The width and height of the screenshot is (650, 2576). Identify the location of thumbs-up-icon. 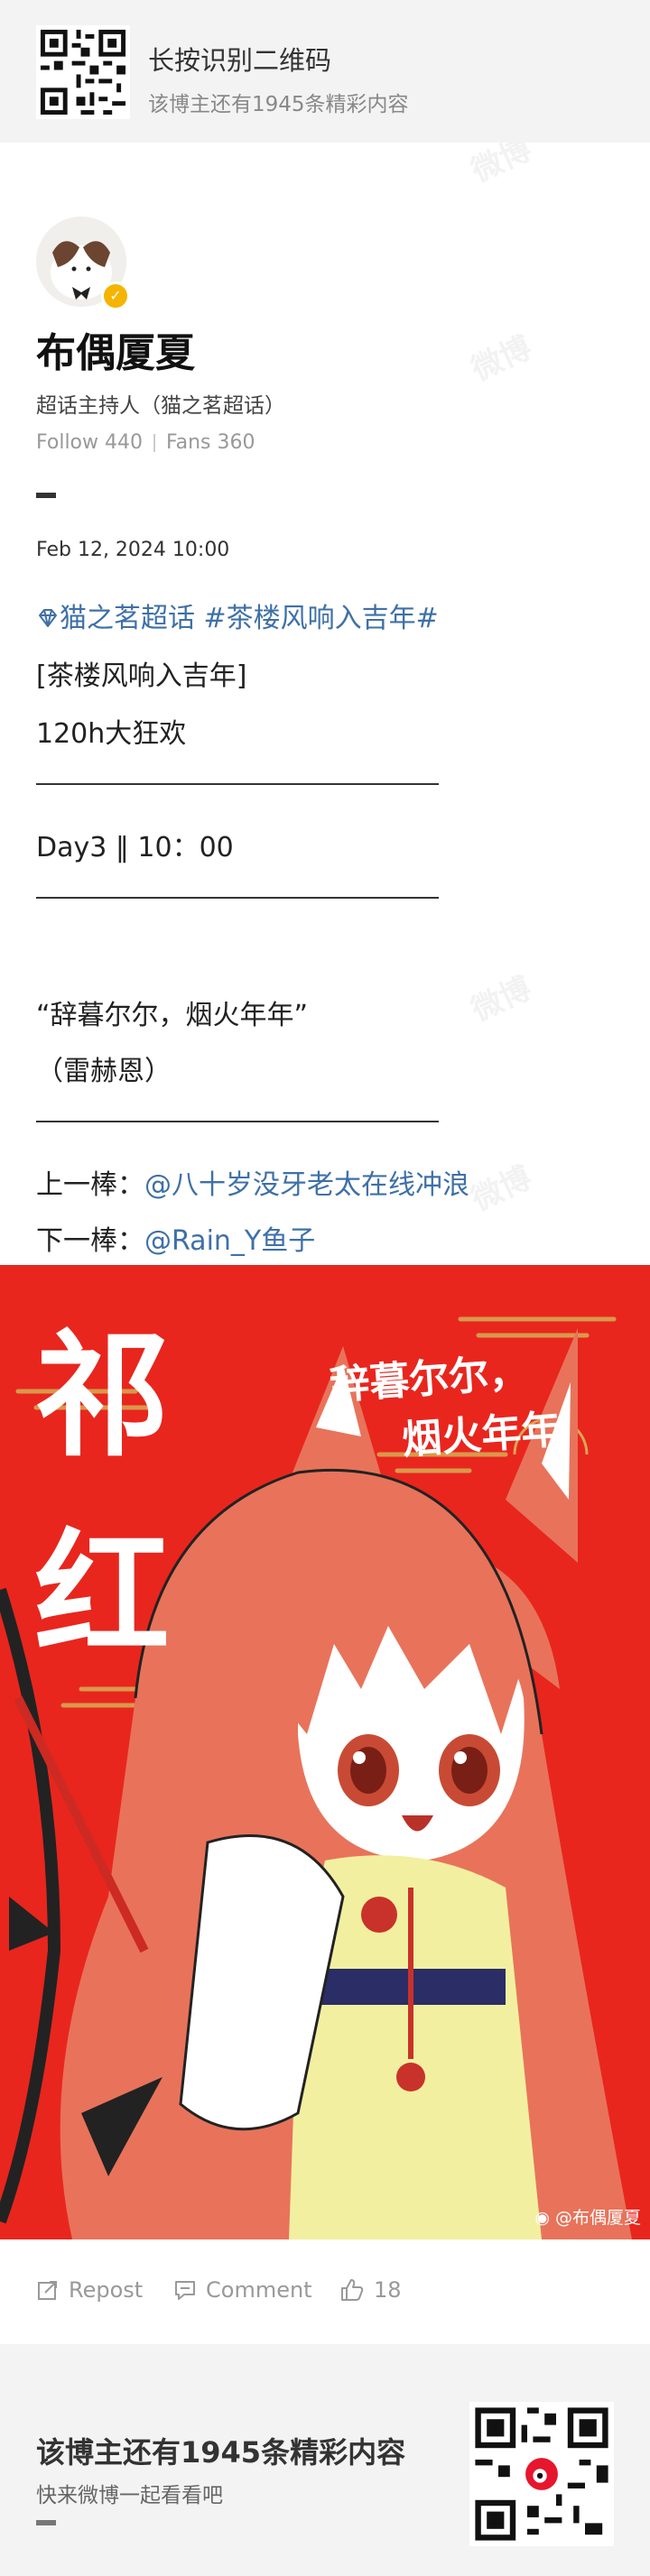
(353, 2290).